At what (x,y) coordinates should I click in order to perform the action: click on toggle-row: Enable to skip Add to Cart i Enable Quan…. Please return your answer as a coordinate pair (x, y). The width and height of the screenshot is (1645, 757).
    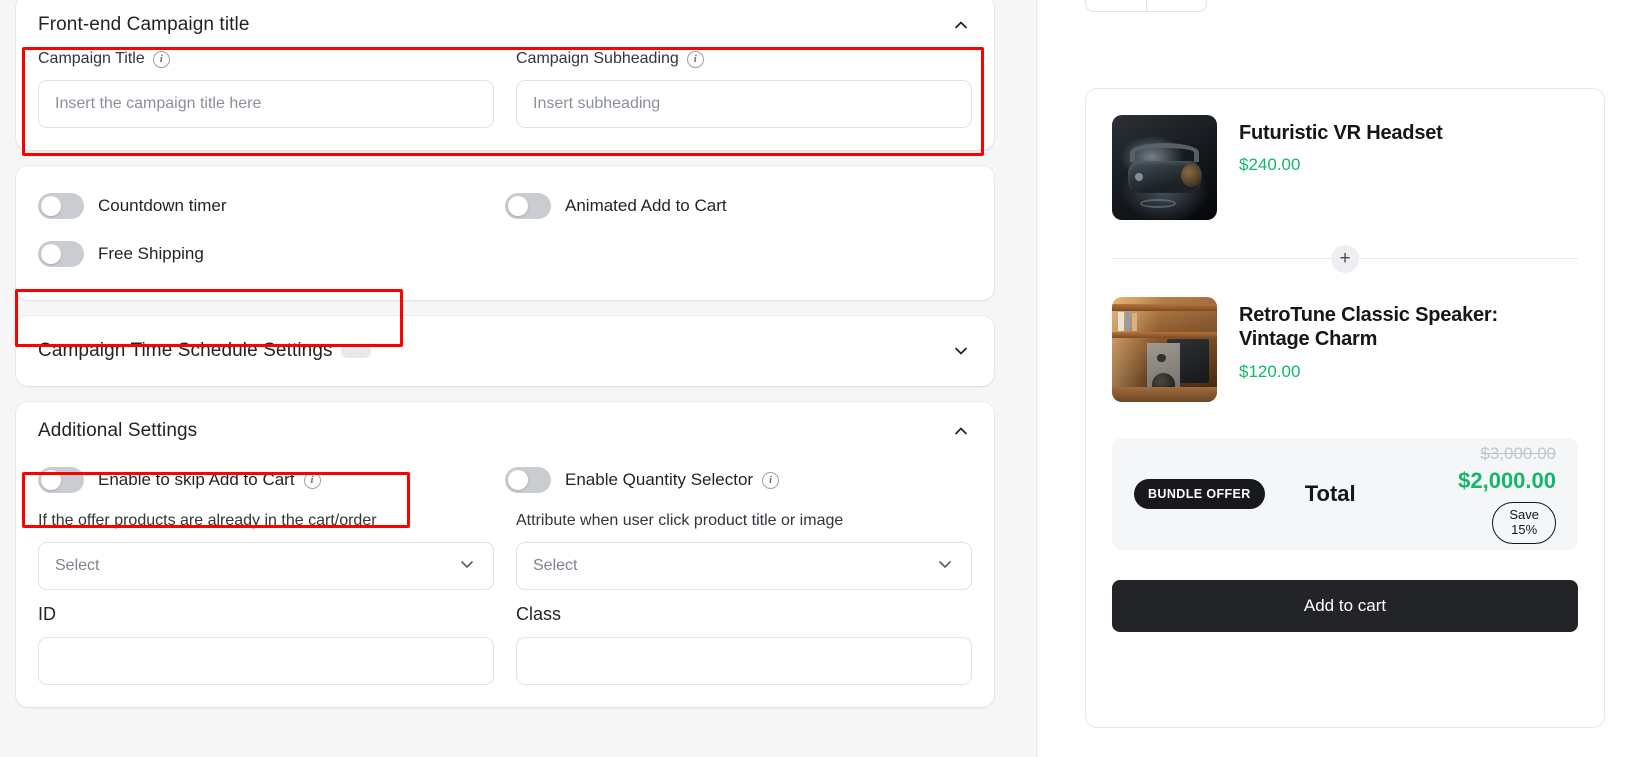
    Looking at the image, I should click on (505, 480).